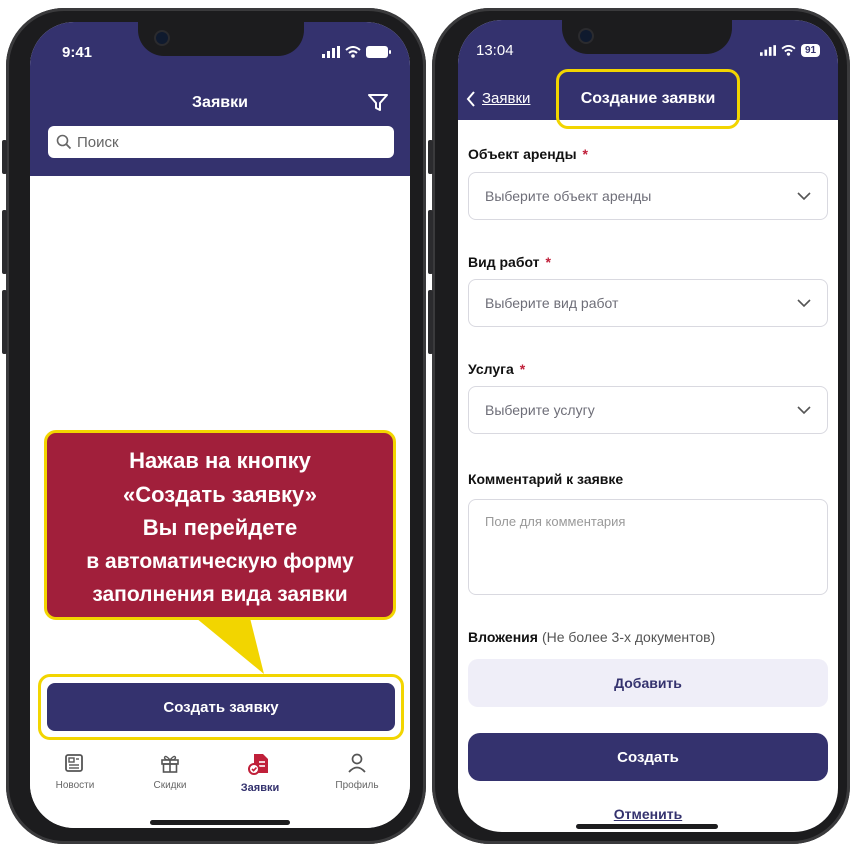 This screenshot has height=849, width=852. I want to click on page-title: Заявки, so click(220, 102).